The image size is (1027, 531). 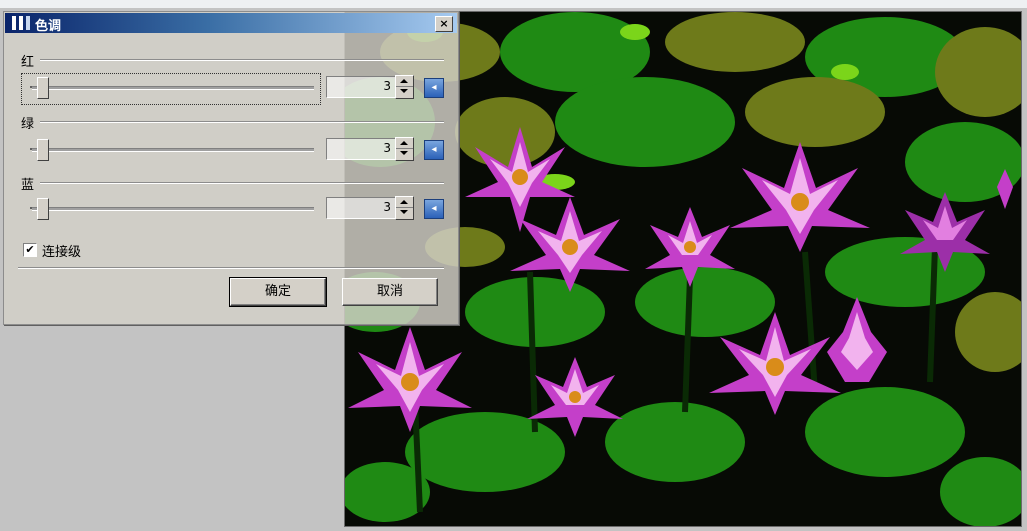 What do you see at coordinates (404, 212) in the screenshot?
I see `blue-spin-down-icon` at bounding box center [404, 212].